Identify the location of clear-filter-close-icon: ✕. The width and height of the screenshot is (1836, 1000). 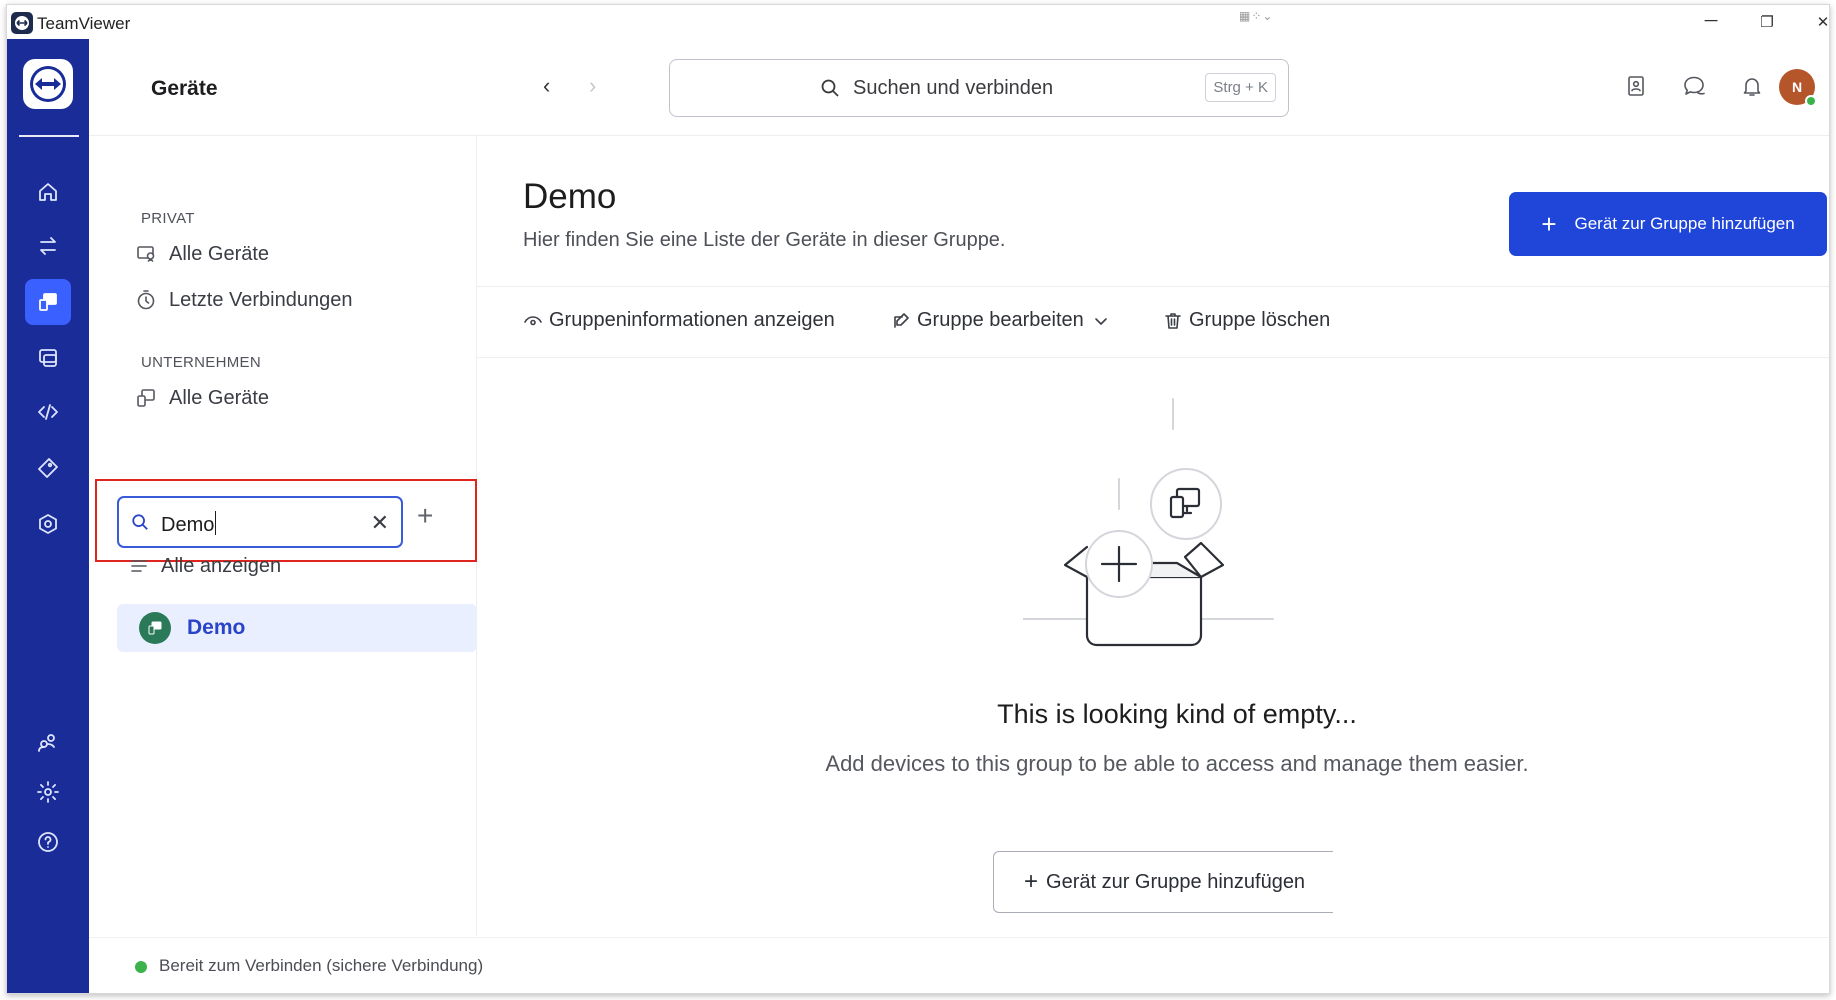
(380, 523).